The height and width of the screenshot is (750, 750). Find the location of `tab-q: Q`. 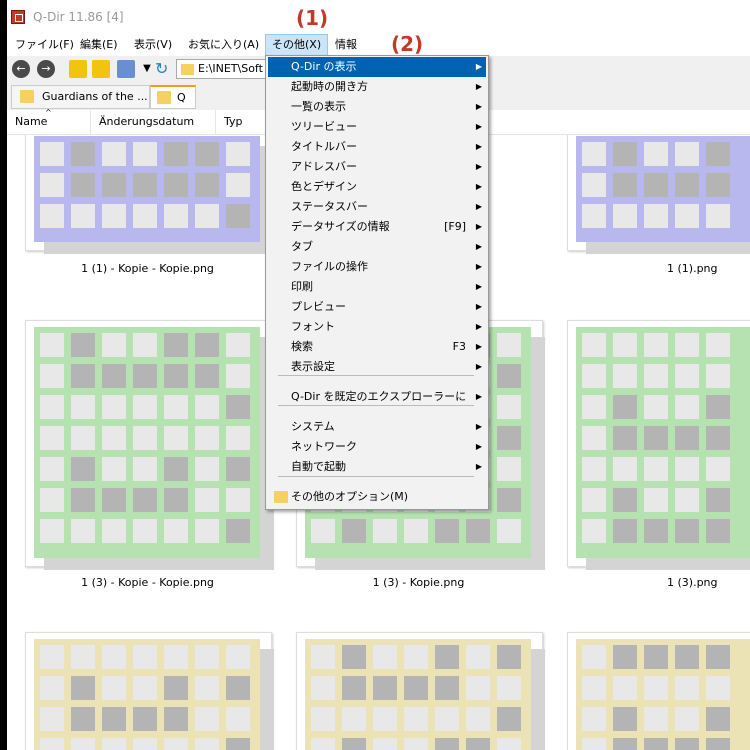

tab-q: Q is located at coordinates (173, 97).